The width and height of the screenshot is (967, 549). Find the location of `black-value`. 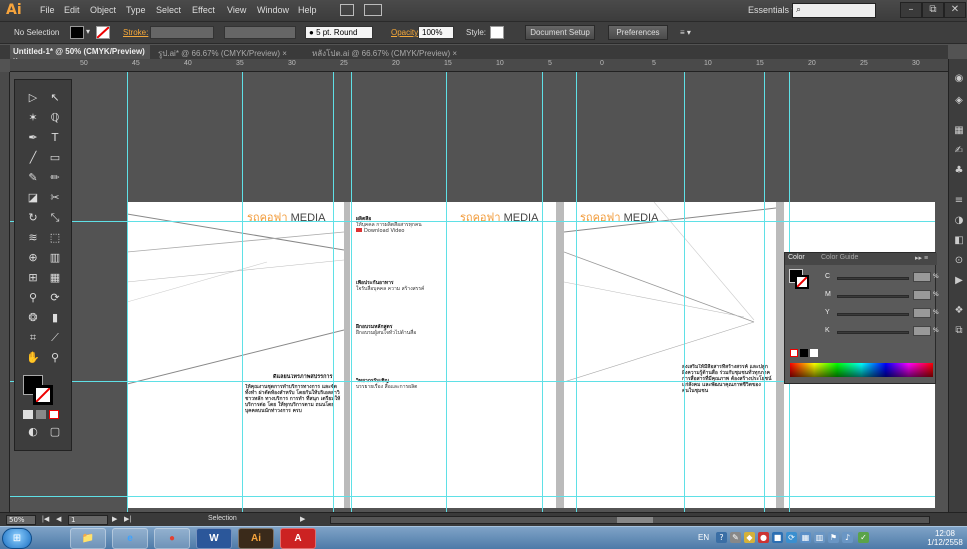

black-value is located at coordinates (922, 331).